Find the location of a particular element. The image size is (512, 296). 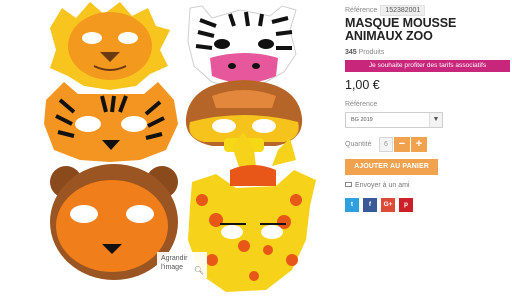

quantity-decrease-button: − is located at coordinates (402, 144).